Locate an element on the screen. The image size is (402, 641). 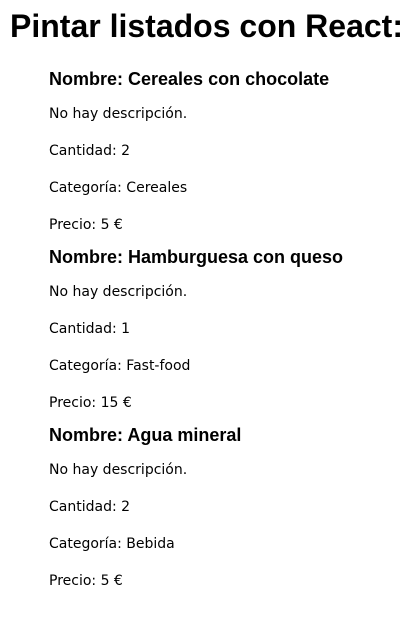
product-category: Categoría: Cereales is located at coordinates (118, 188).